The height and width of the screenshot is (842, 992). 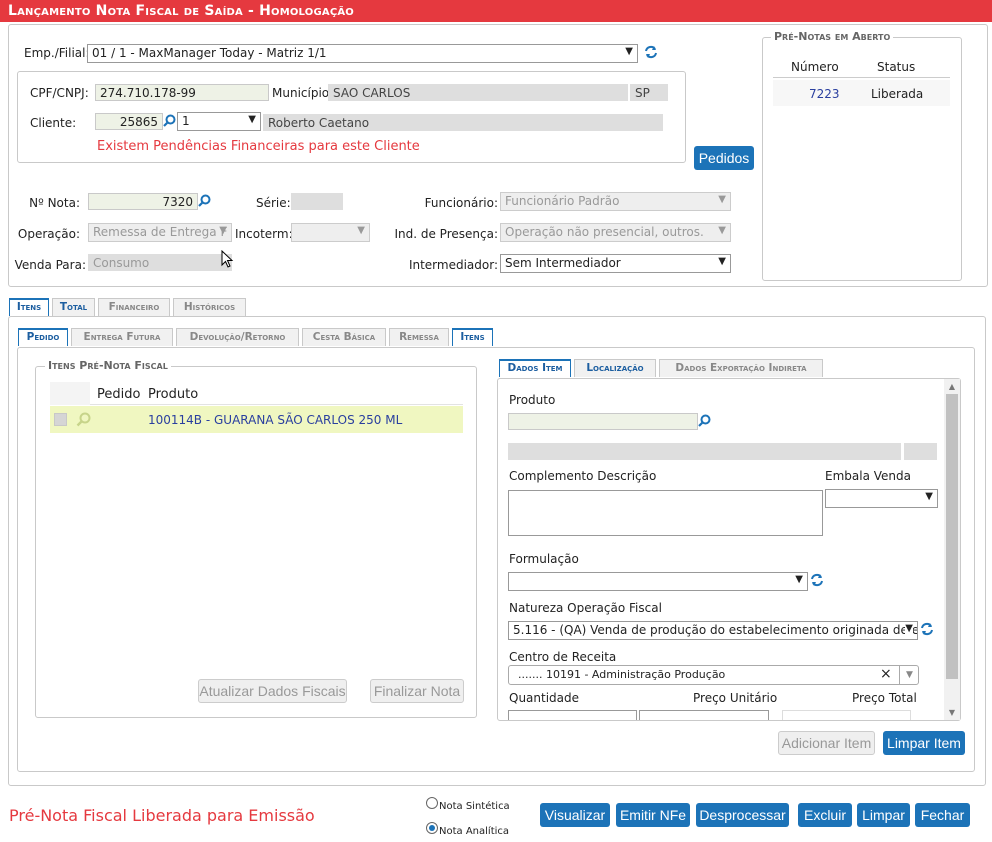 What do you see at coordinates (209, 307) in the screenshot?
I see `tab-historicos: Históricos` at bounding box center [209, 307].